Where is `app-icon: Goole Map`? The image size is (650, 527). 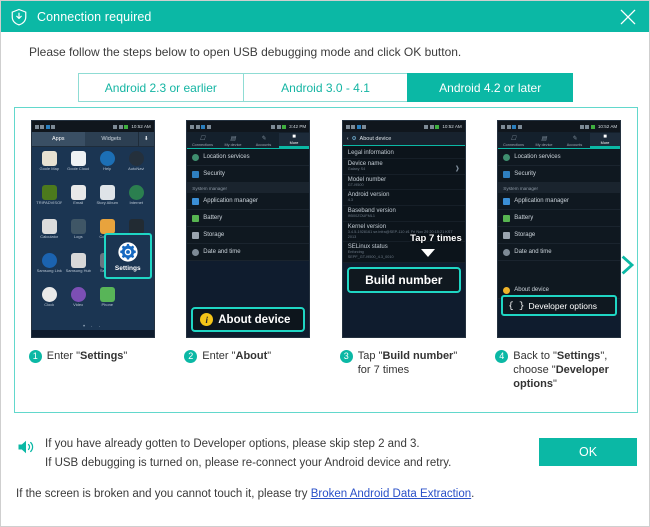
app-icon: Goole Map is located at coordinates (49, 168).